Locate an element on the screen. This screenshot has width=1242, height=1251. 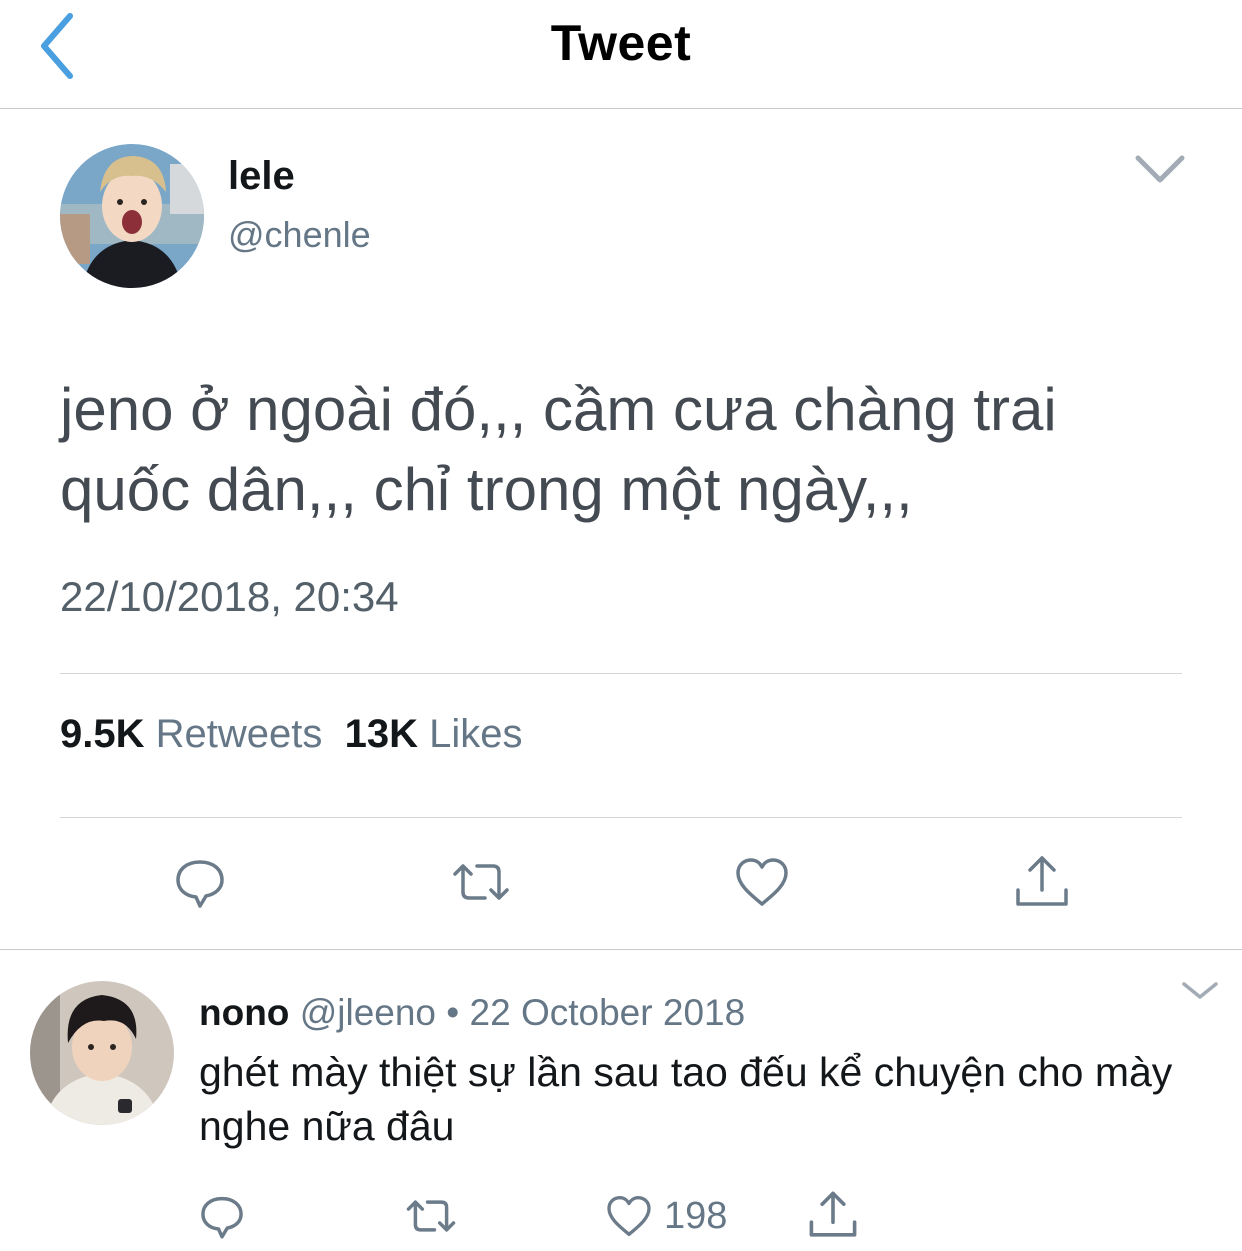
likes-label: Likes is located at coordinates (476, 734).